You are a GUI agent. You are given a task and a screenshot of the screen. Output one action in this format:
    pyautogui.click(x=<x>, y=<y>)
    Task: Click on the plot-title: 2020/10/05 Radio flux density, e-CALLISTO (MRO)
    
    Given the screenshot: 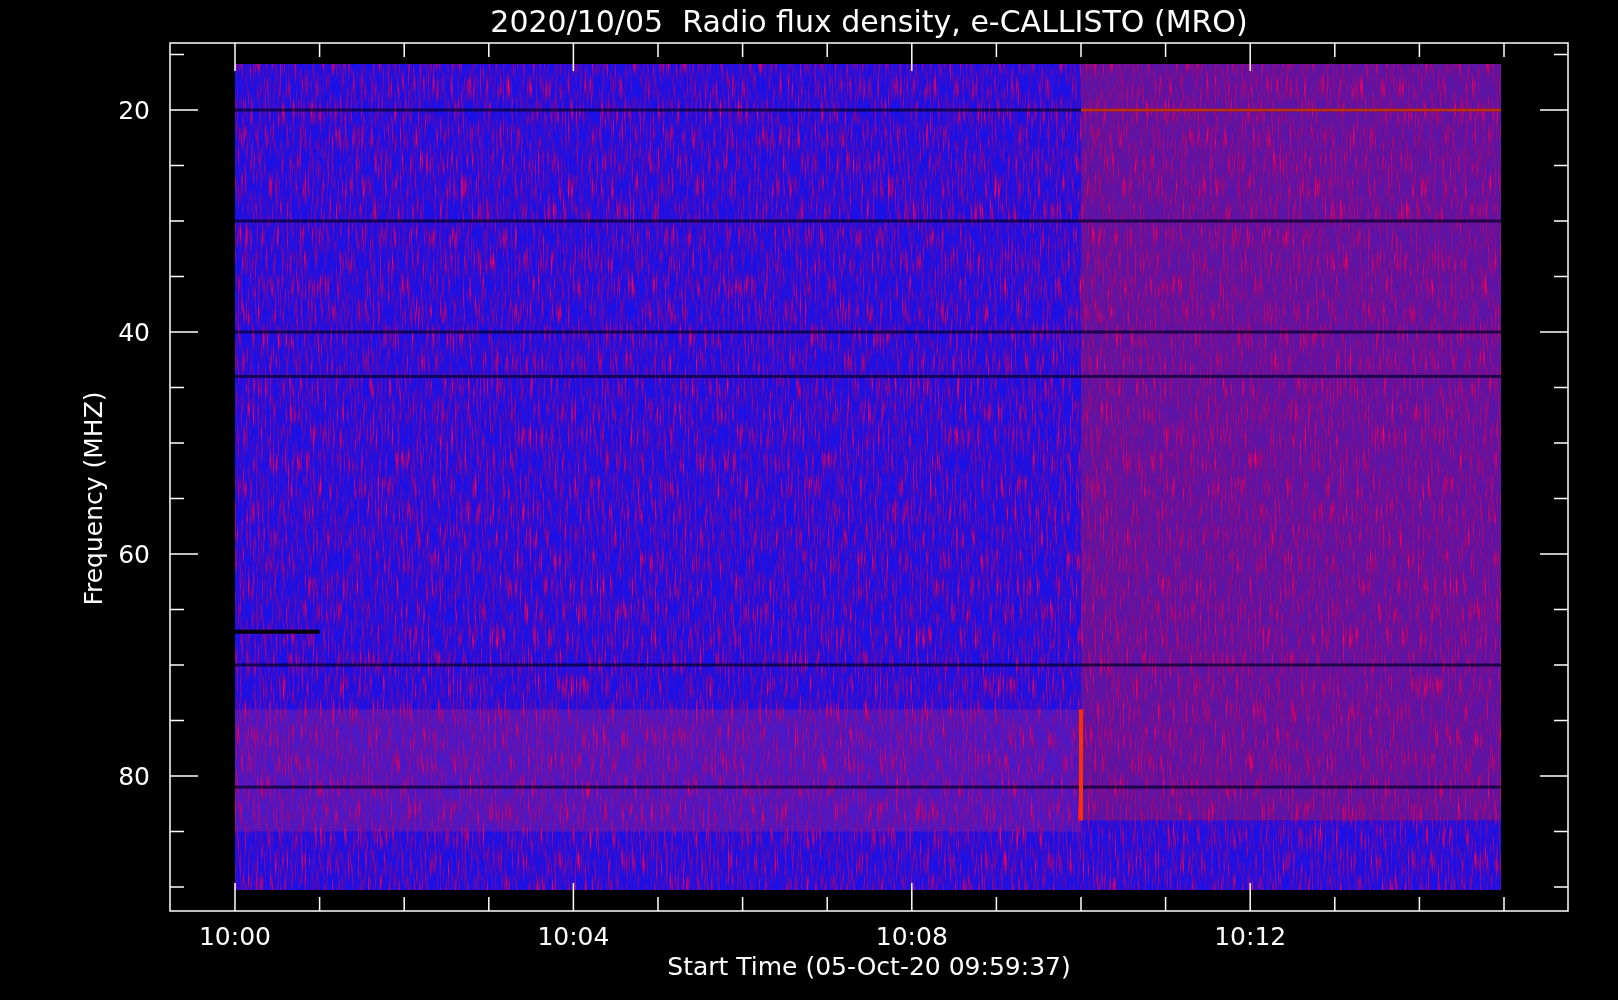 What is the action you would take?
    pyautogui.click(x=869, y=21)
    